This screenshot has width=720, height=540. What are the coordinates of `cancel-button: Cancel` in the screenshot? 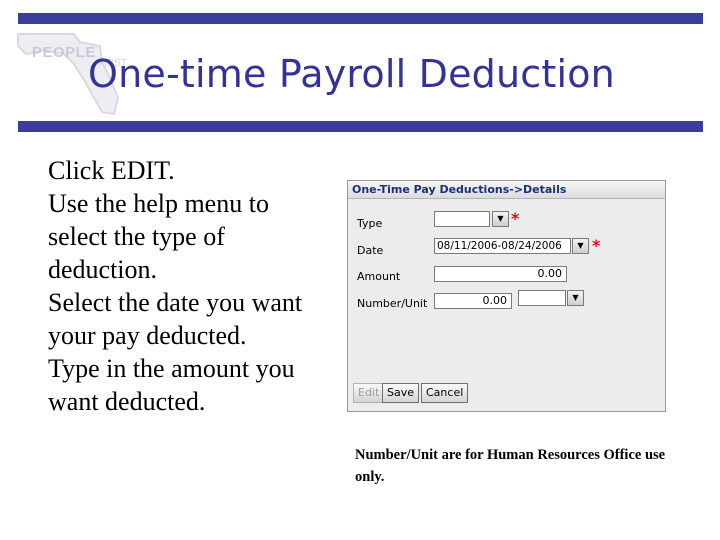 It's located at (445, 393).